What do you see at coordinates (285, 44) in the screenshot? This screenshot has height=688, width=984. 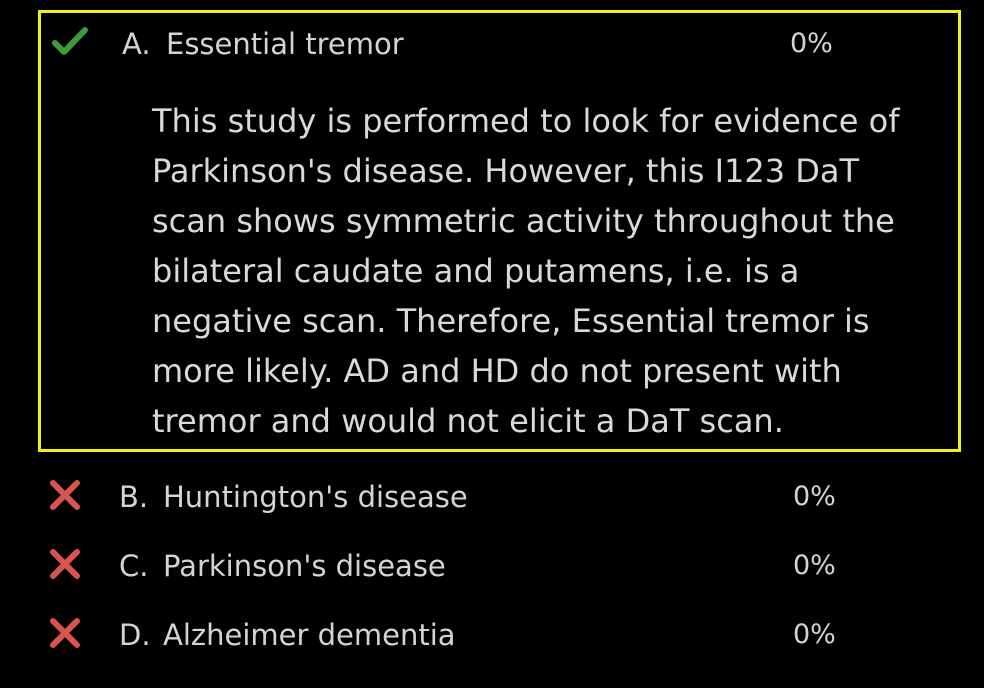 I see `option-a-text: Essential tremor` at bounding box center [285, 44].